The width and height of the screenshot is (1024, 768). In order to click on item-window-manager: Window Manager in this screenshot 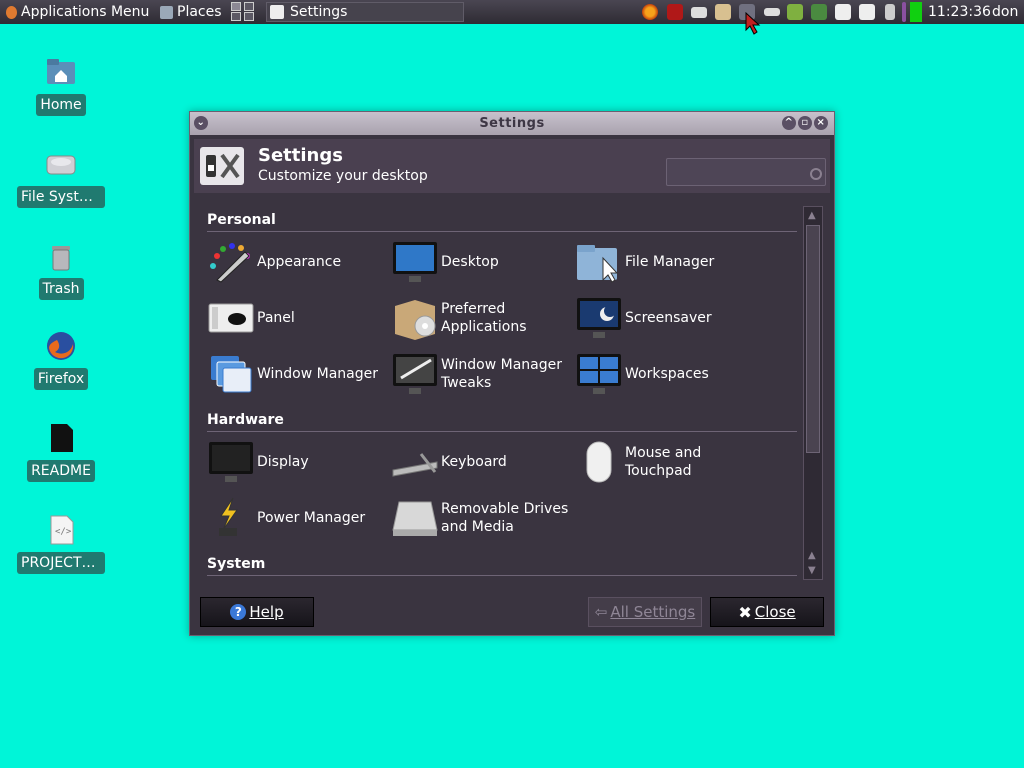, I will do `click(292, 374)`.